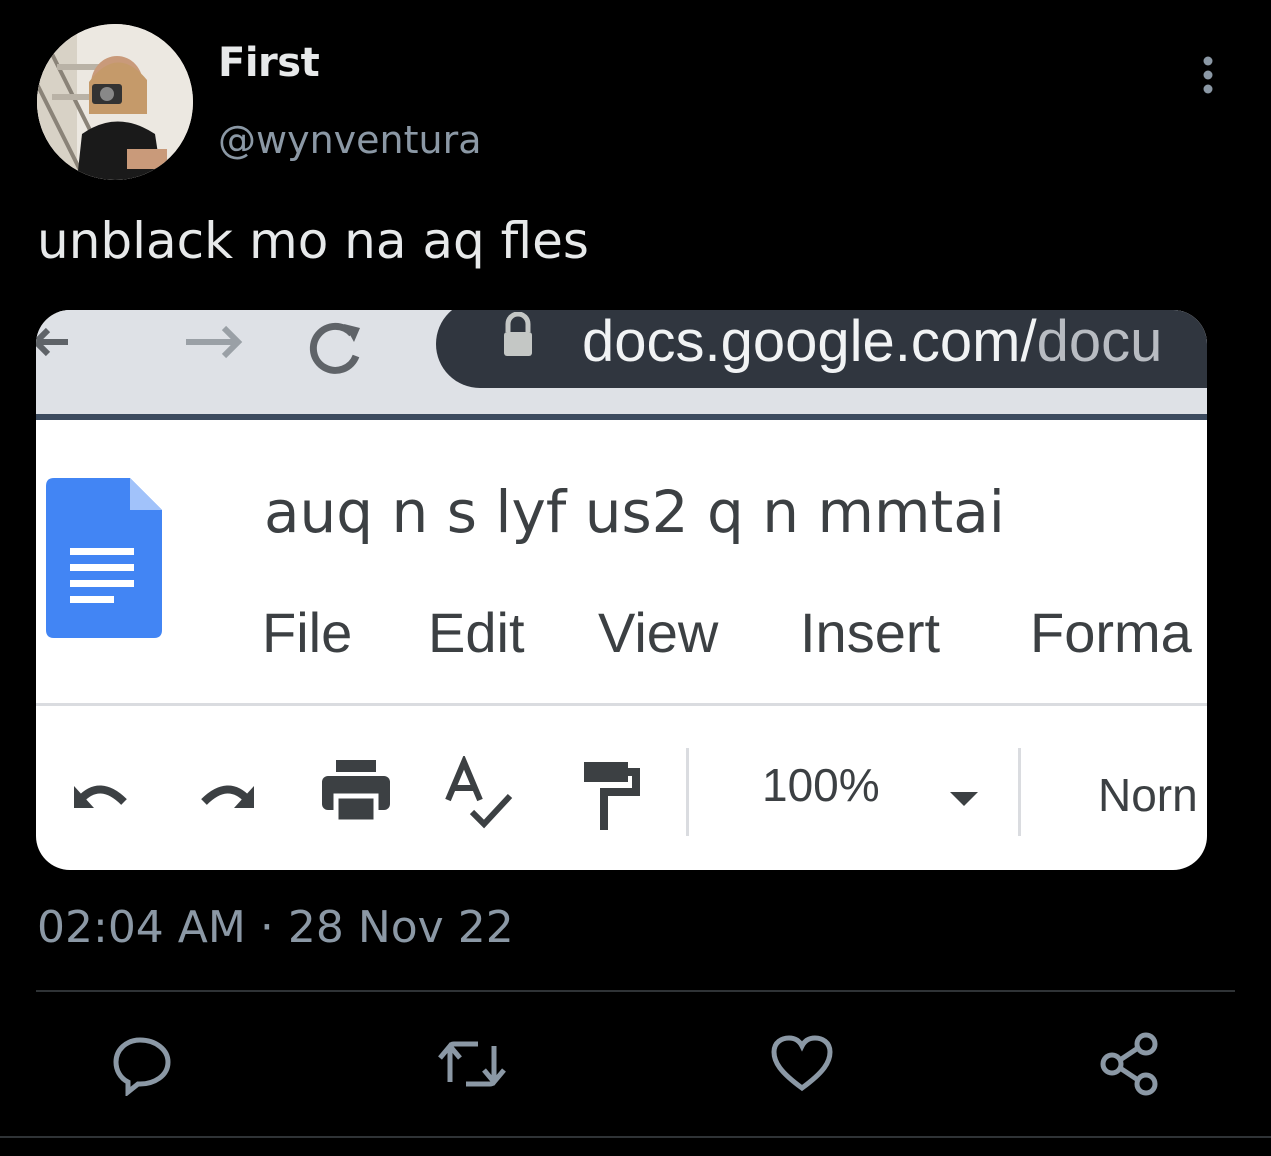 The height and width of the screenshot is (1156, 1271). I want to click on menu-format: Forma, so click(1111, 632).